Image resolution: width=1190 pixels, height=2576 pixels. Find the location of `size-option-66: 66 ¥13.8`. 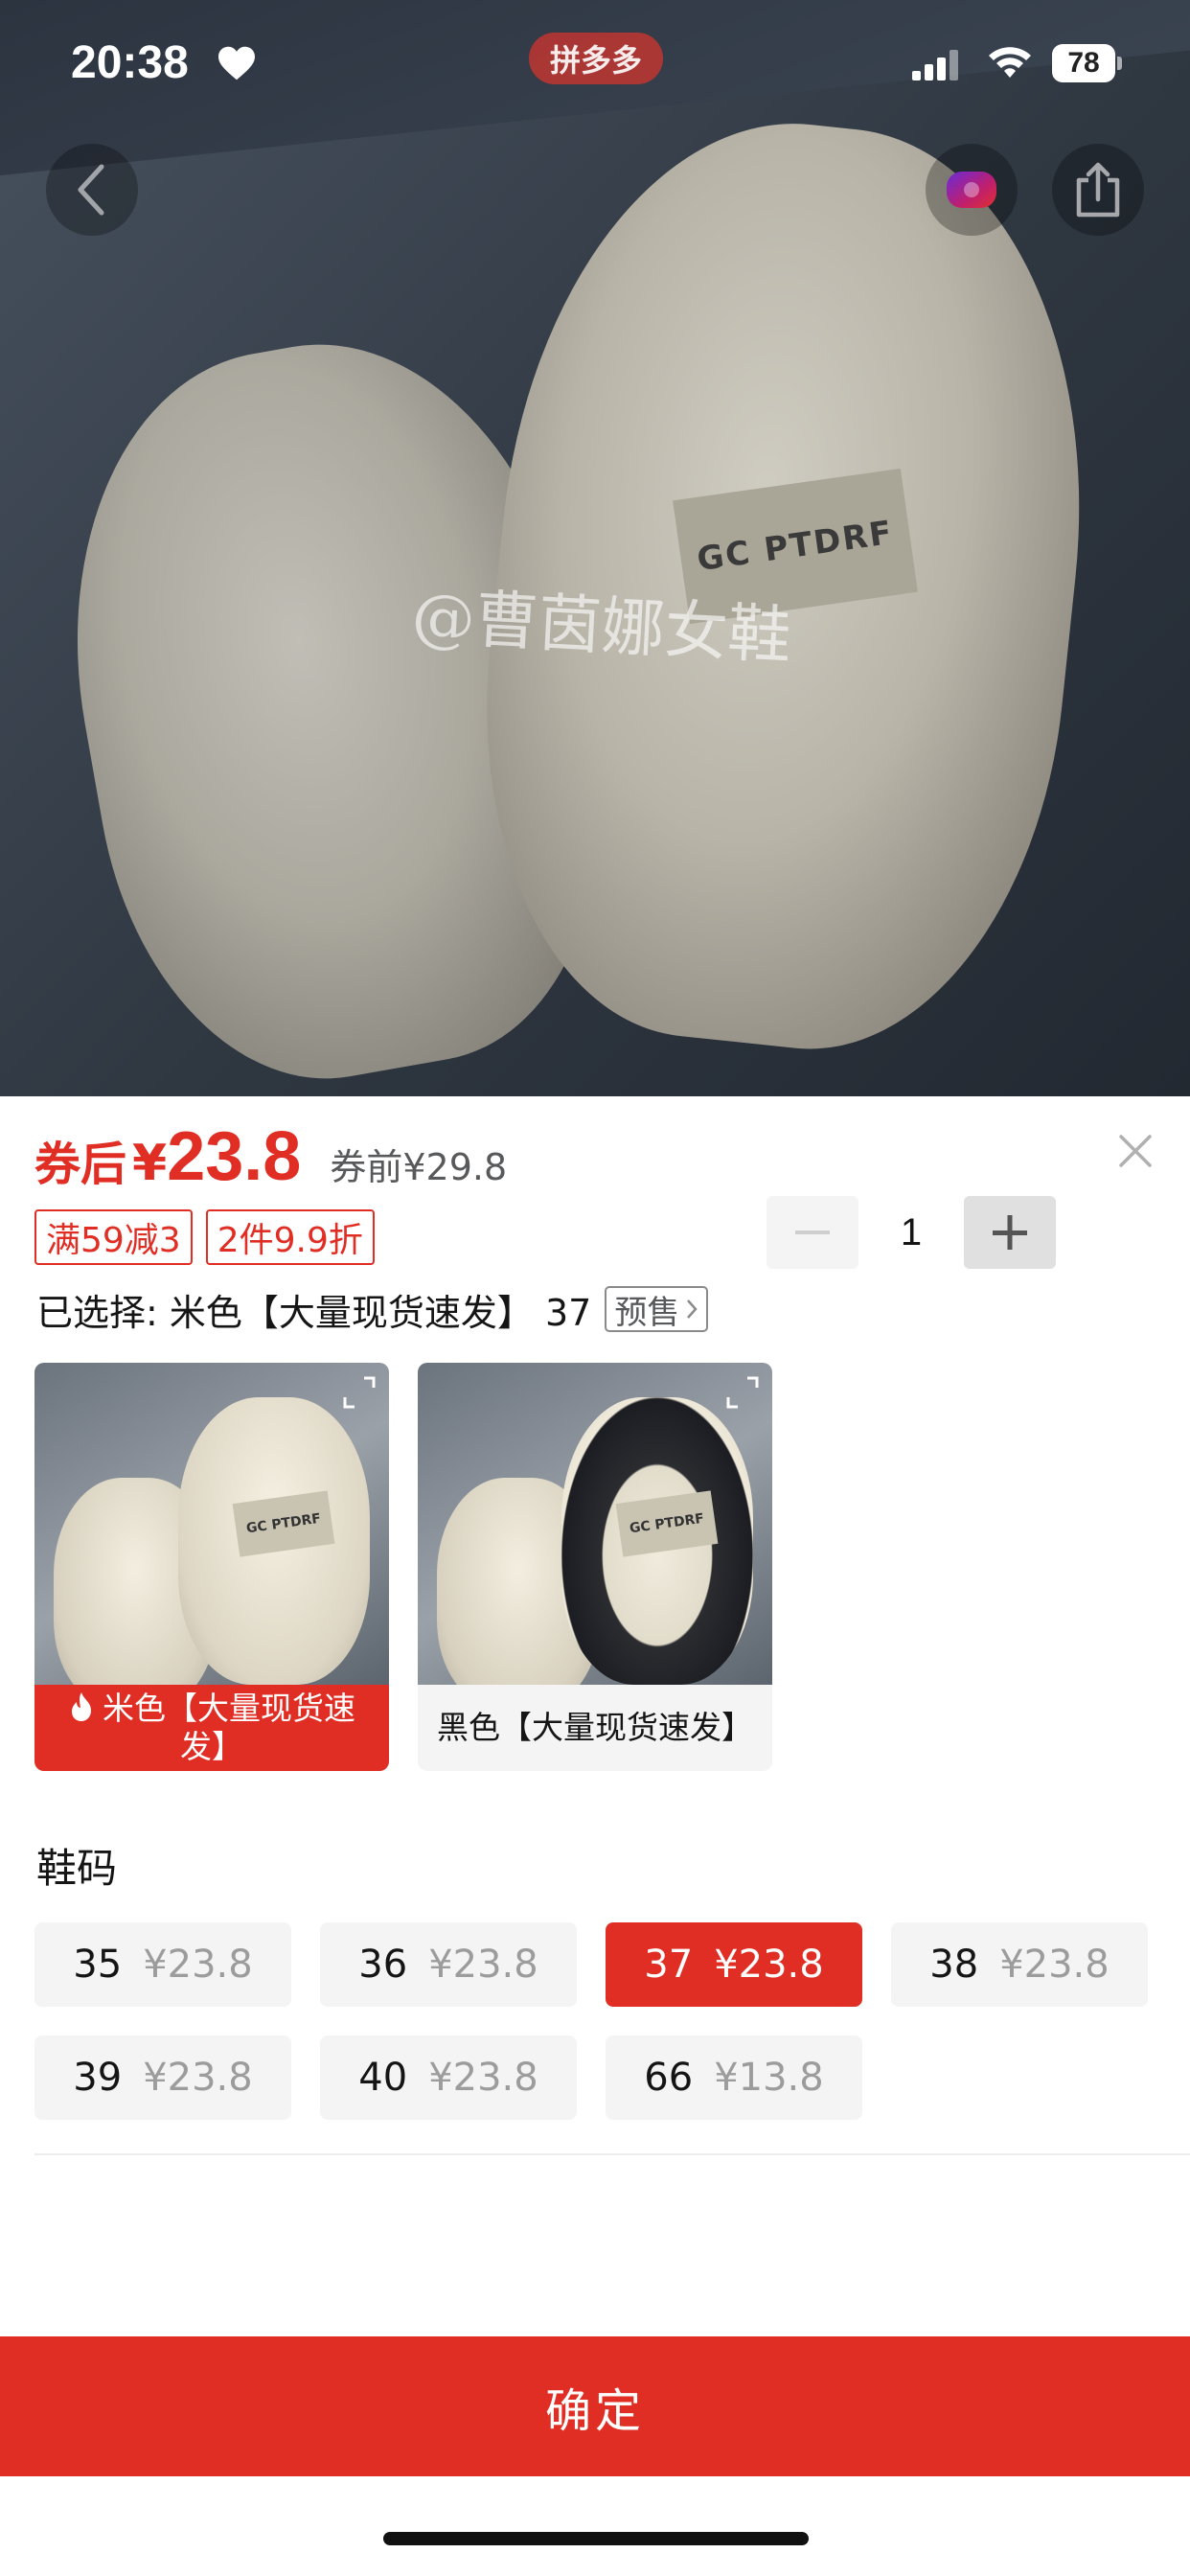

size-option-66: 66 ¥13.8 is located at coordinates (734, 2078).